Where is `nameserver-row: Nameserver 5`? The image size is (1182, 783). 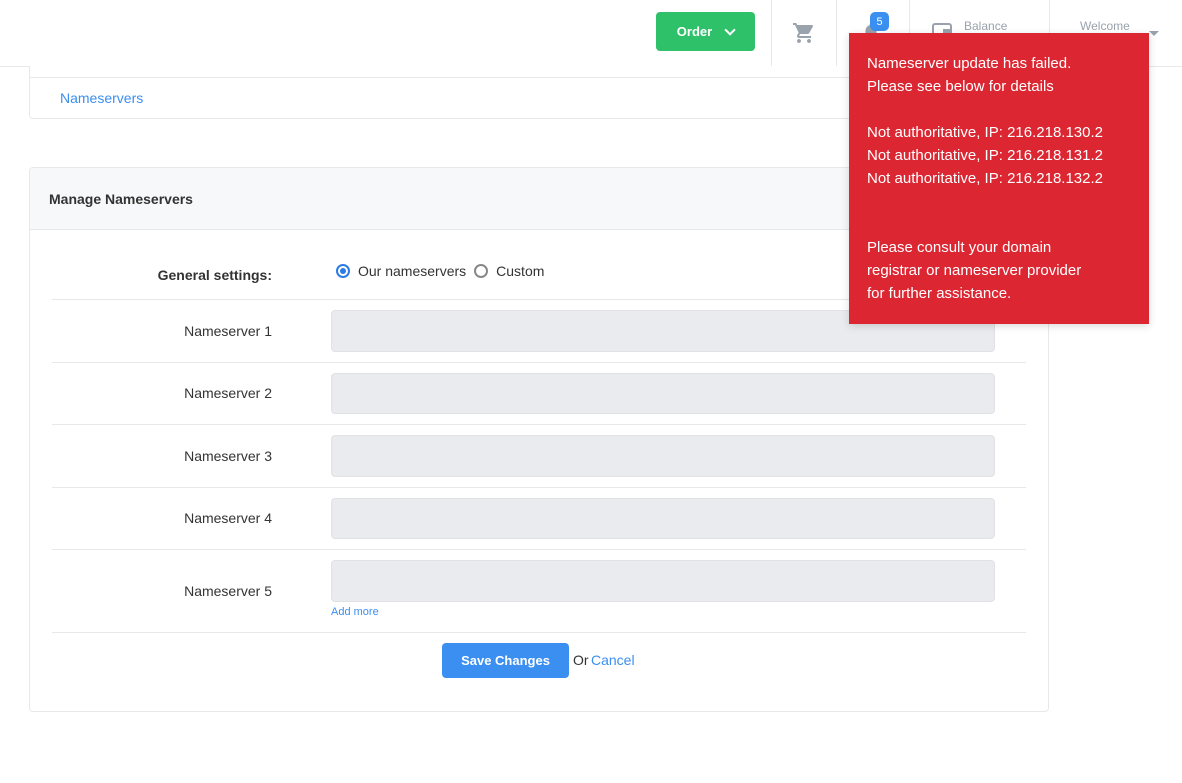 nameserver-row: Nameserver 5 is located at coordinates (539, 591).